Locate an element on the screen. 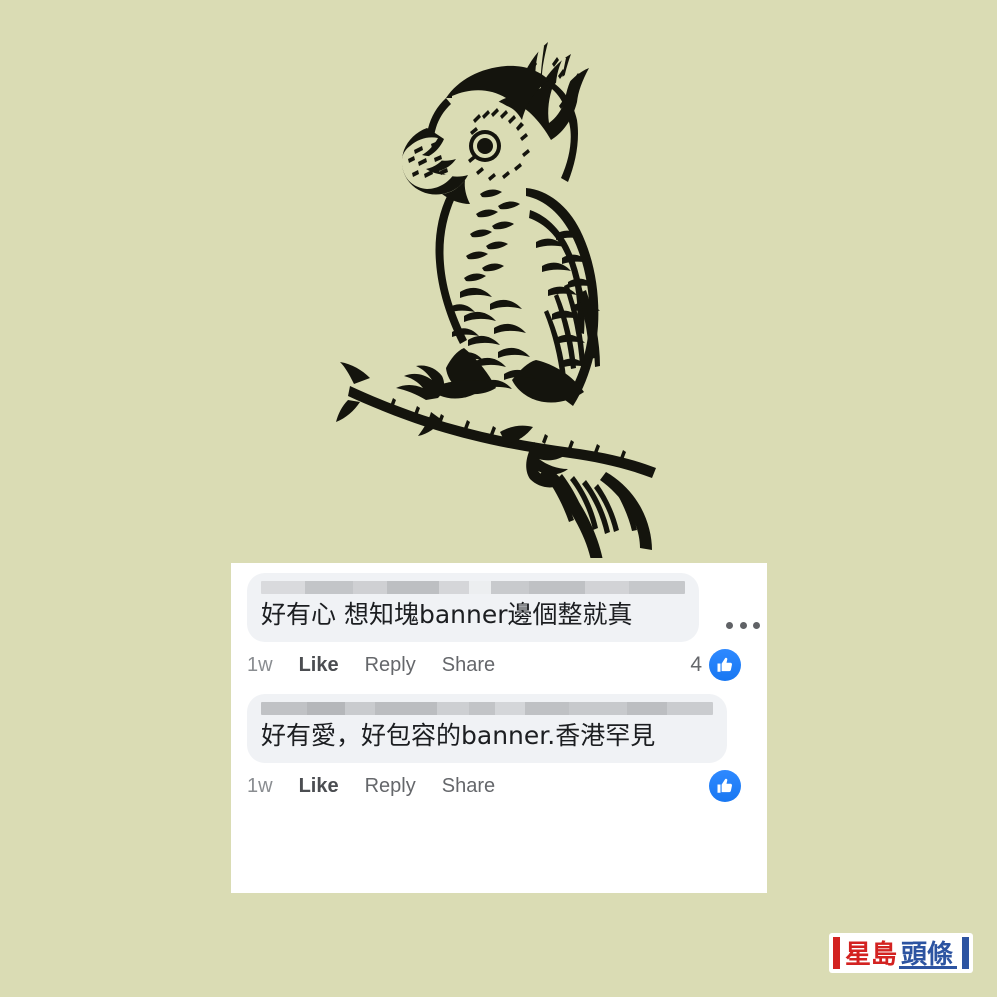  reaction-summary is located at coordinates (734, 786).